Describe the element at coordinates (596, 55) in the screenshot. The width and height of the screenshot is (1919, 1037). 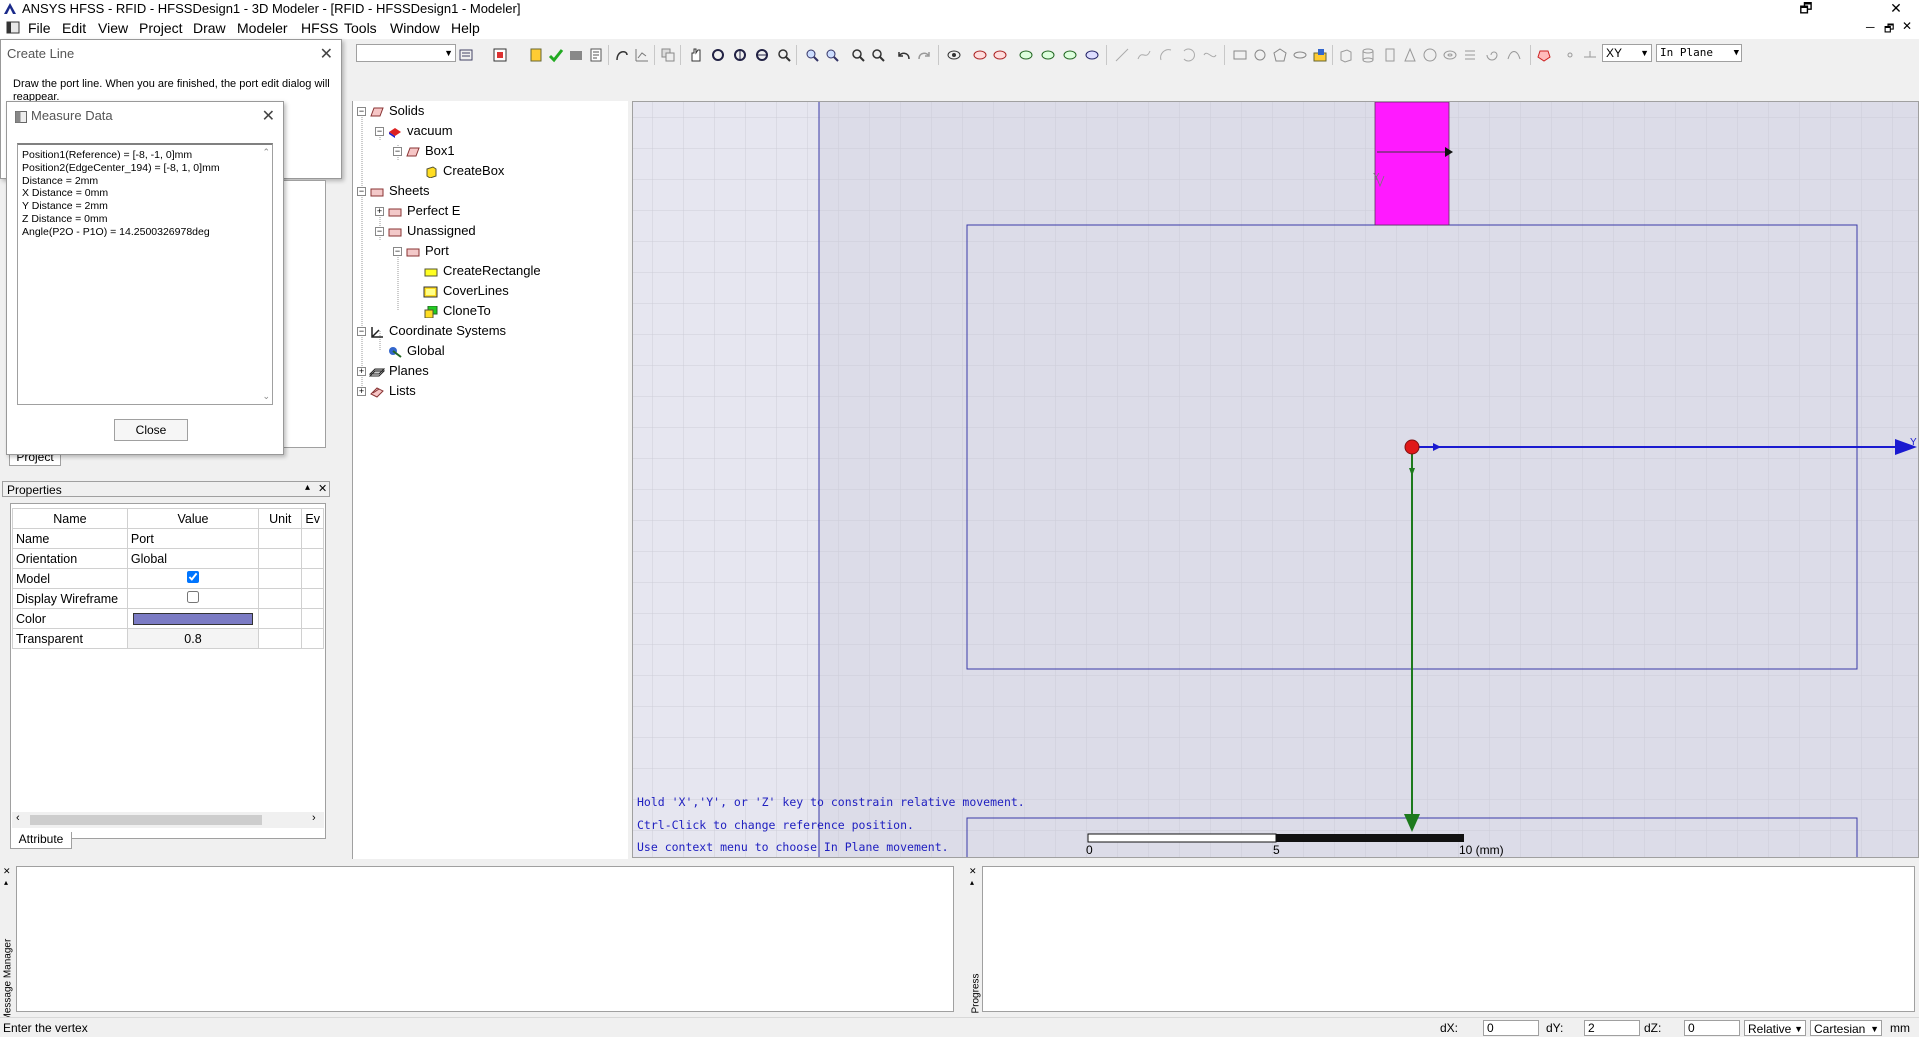
I see `report-icon` at that location.